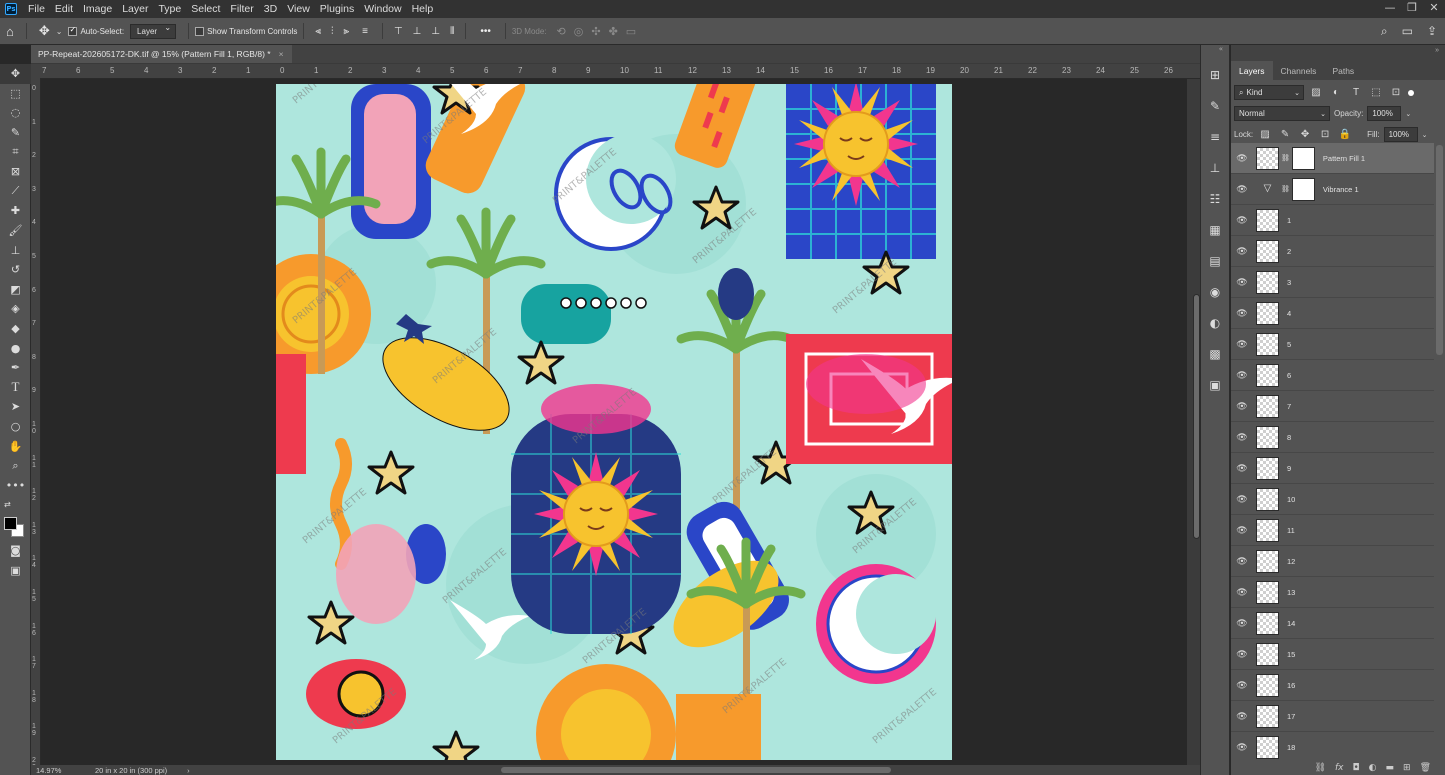 The image size is (1445, 775). What do you see at coordinates (1285, 134) in the screenshot?
I see `lock-image-icon: ✎` at bounding box center [1285, 134].